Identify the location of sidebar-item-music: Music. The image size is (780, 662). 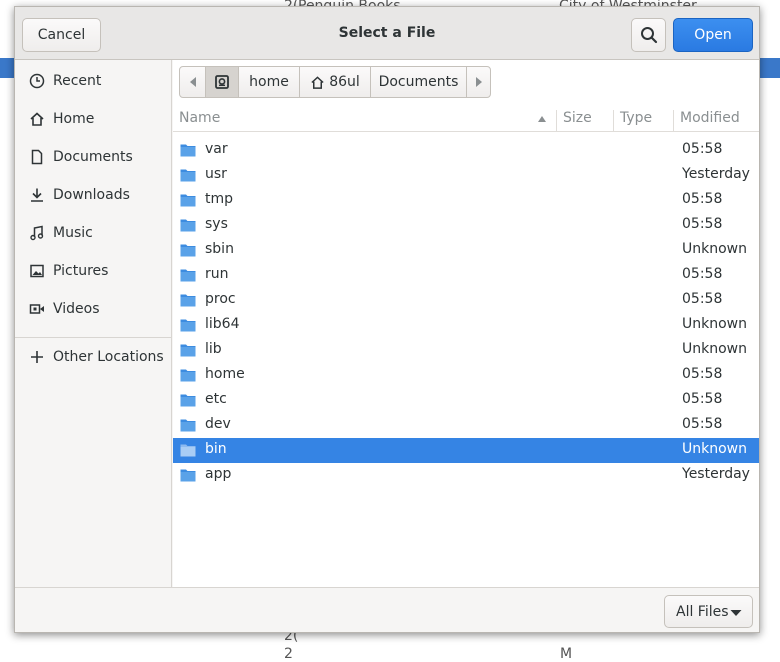
(93, 233).